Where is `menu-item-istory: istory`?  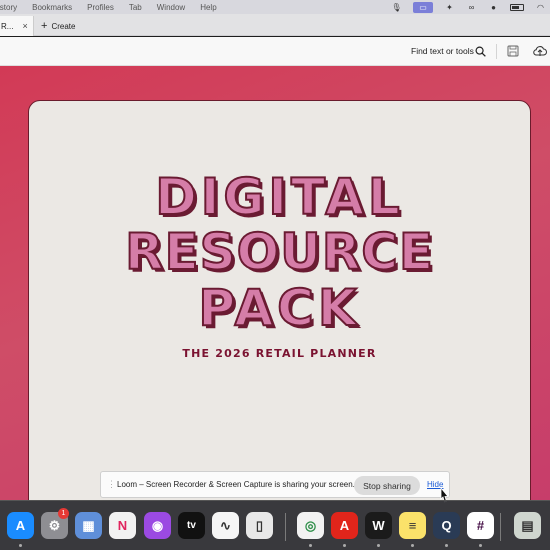 menu-item-istory: istory is located at coordinates (8, 7).